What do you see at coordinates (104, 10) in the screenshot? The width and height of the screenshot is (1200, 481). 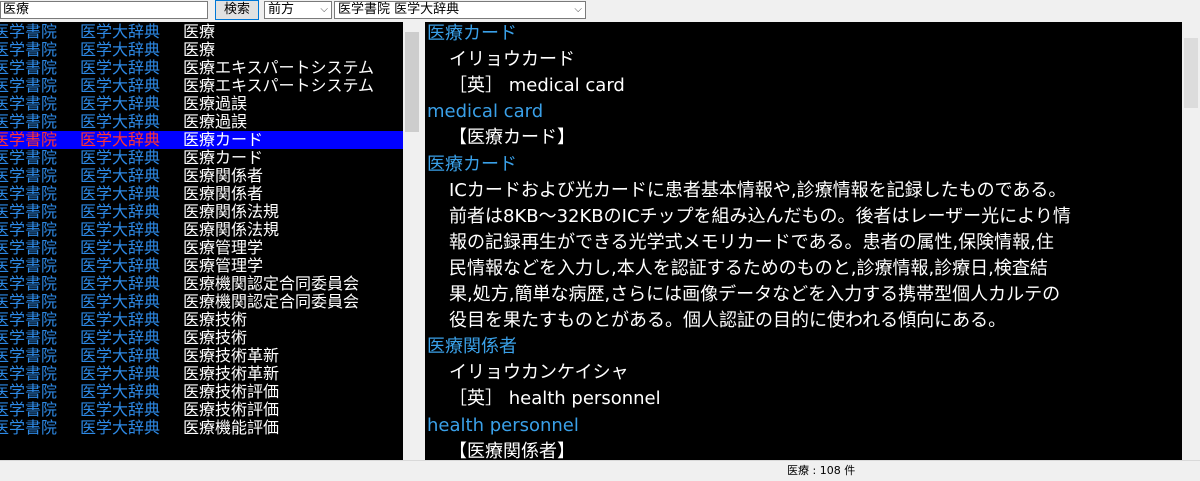 I see `search-input: 医療` at bounding box center [104, 10].